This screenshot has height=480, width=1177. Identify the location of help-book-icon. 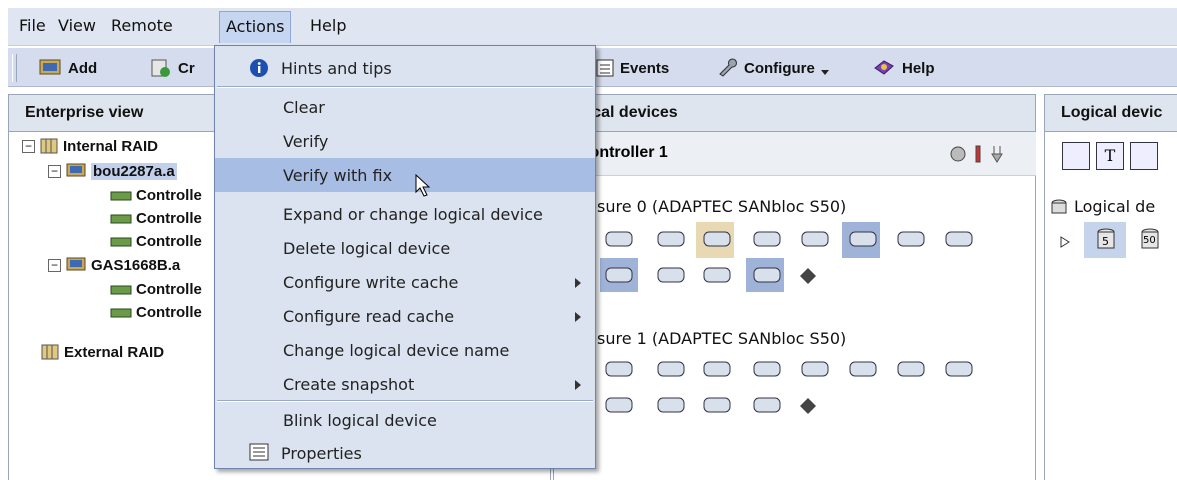
(884, 67).